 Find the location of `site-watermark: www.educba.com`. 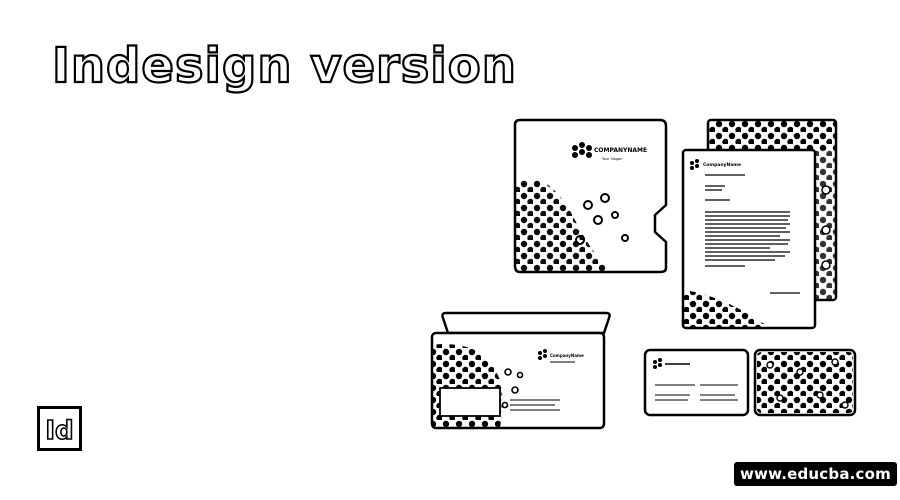

site-watermark: www.educba.com is located at coordinates (815, 474).